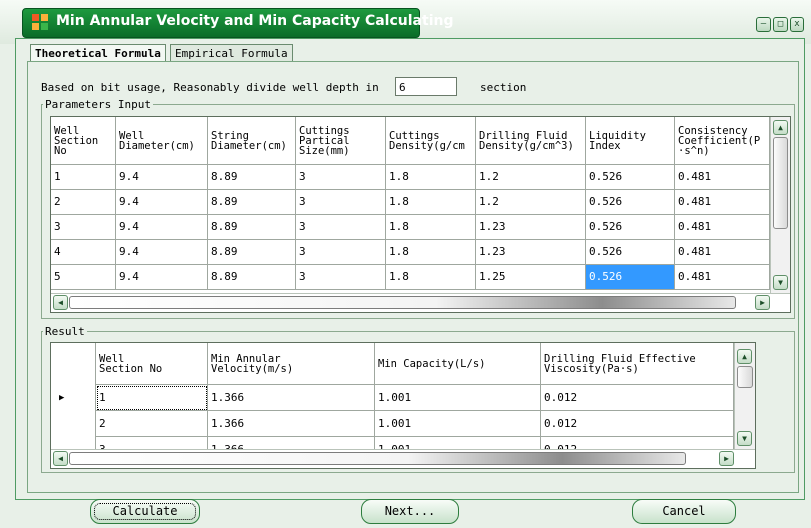  Describe the element at coordinates (291, 364) in the screenshot. I see `column-header-min-annular-velocity: Min Annular Velocity(m/s)` at that location.